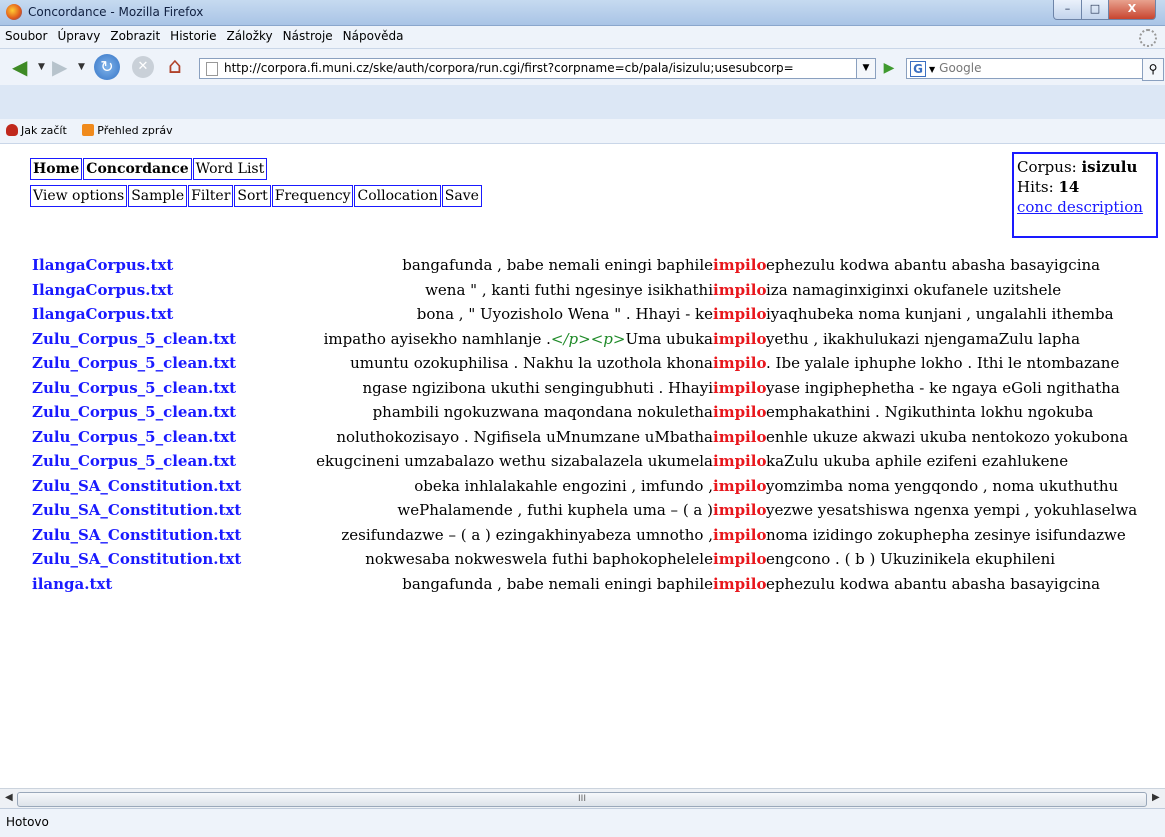 The image size is (1165, 837). Describe the element at coordinates (14, 12) in the screenshot. I see `firefox-icon` at that location.